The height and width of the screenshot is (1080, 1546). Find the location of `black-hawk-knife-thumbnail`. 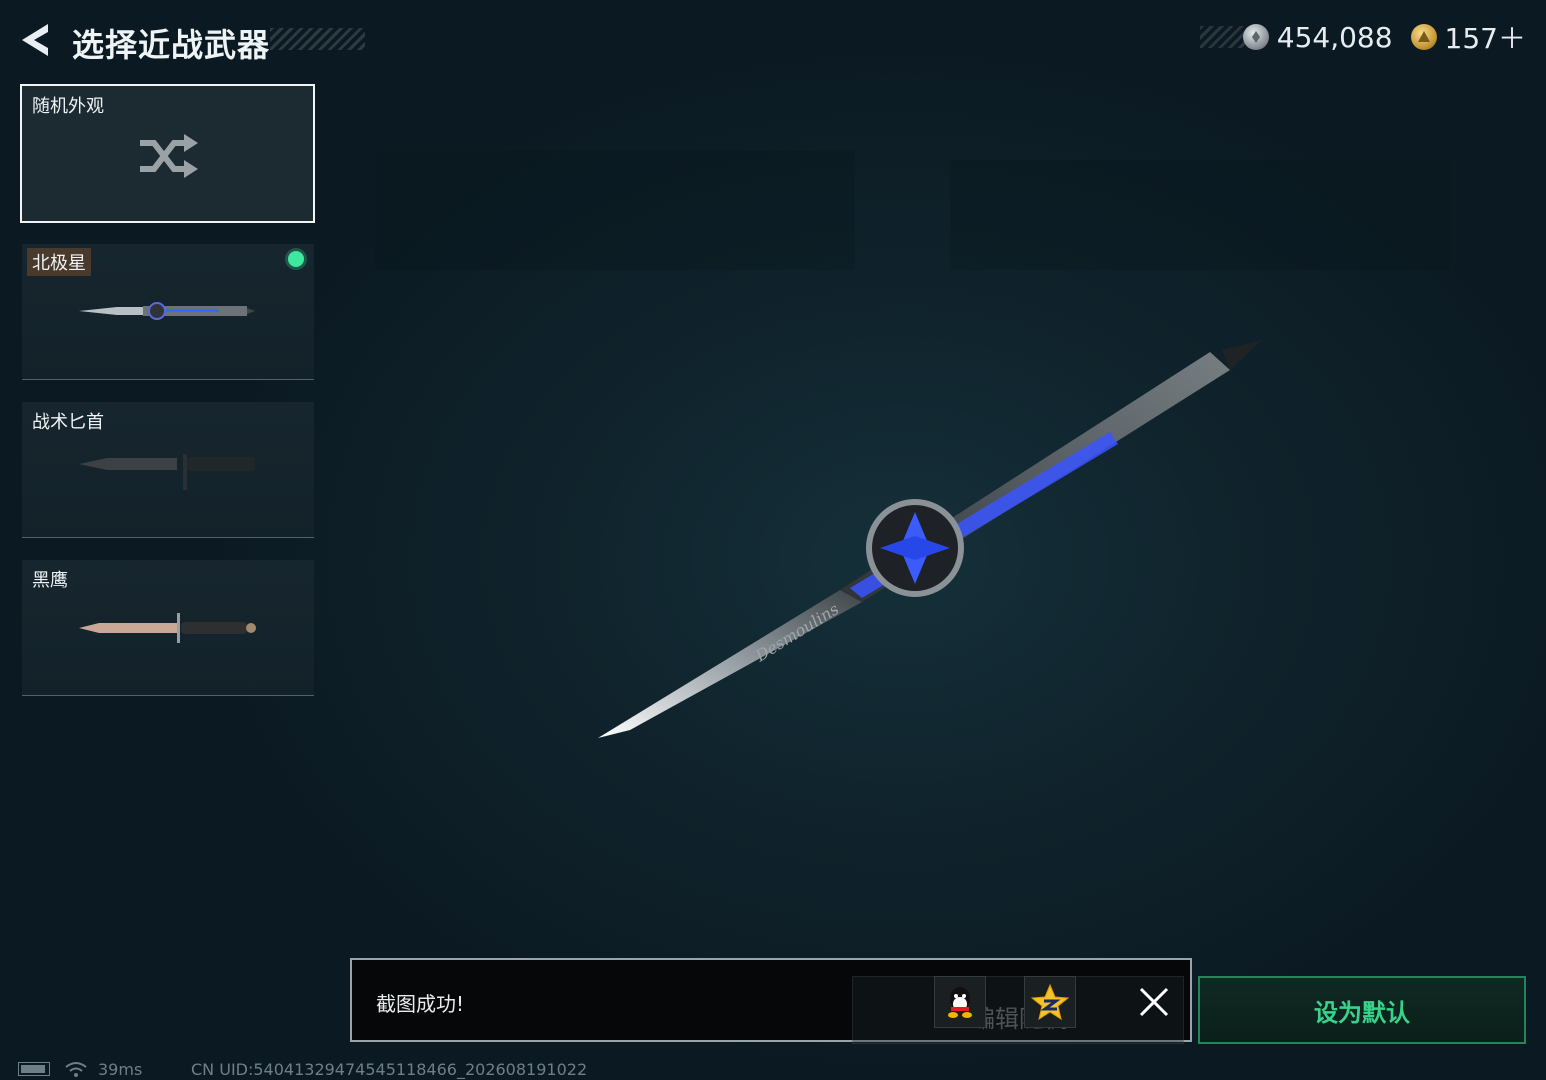

black-hawk-knife-thumbnail is located at coordinates (167, 628).